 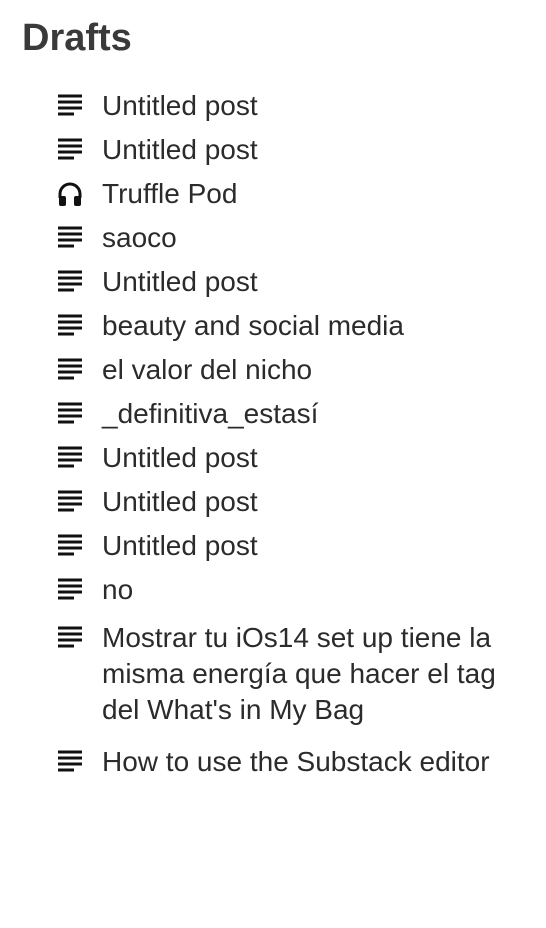 What do you see at coordinates (70, 194) in the screenshot?
I see `headphones-icon` at bounding box center [70, 194].